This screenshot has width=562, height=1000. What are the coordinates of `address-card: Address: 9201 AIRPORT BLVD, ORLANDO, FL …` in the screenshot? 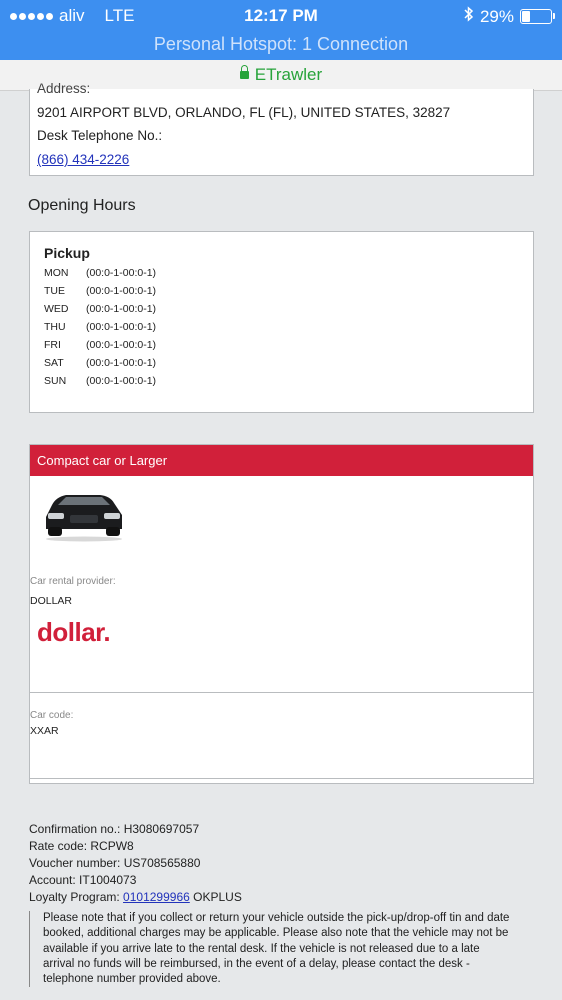 It's located at (281, 128).